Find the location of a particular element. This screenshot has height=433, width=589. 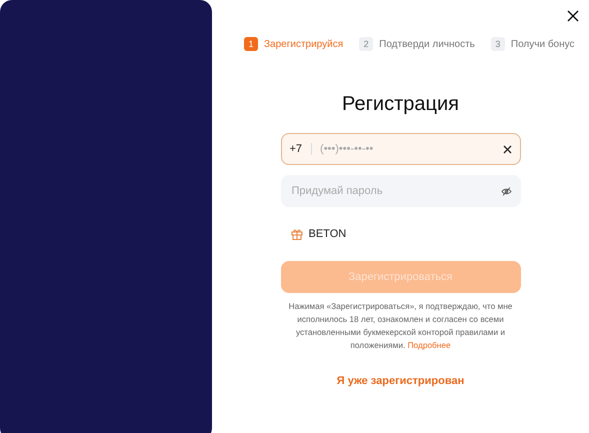

close-button is located at coordinates (573, 16).